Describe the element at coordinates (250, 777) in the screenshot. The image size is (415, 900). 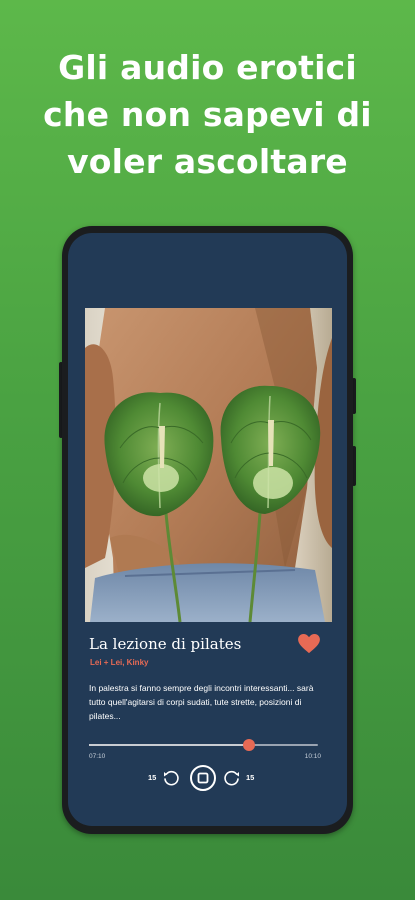
I see `forward-seconds-label: 15` at that location.